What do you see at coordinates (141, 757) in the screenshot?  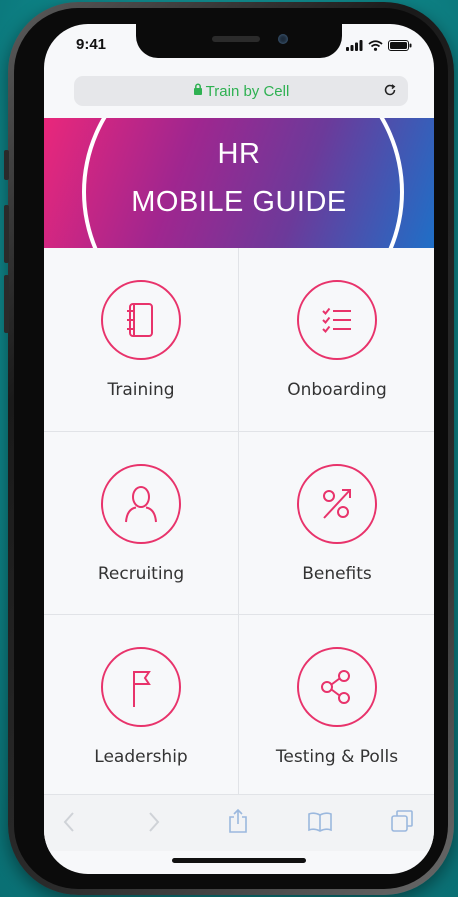 I see `menu-tile-label: Leadership` at bounding box center [141, 757].